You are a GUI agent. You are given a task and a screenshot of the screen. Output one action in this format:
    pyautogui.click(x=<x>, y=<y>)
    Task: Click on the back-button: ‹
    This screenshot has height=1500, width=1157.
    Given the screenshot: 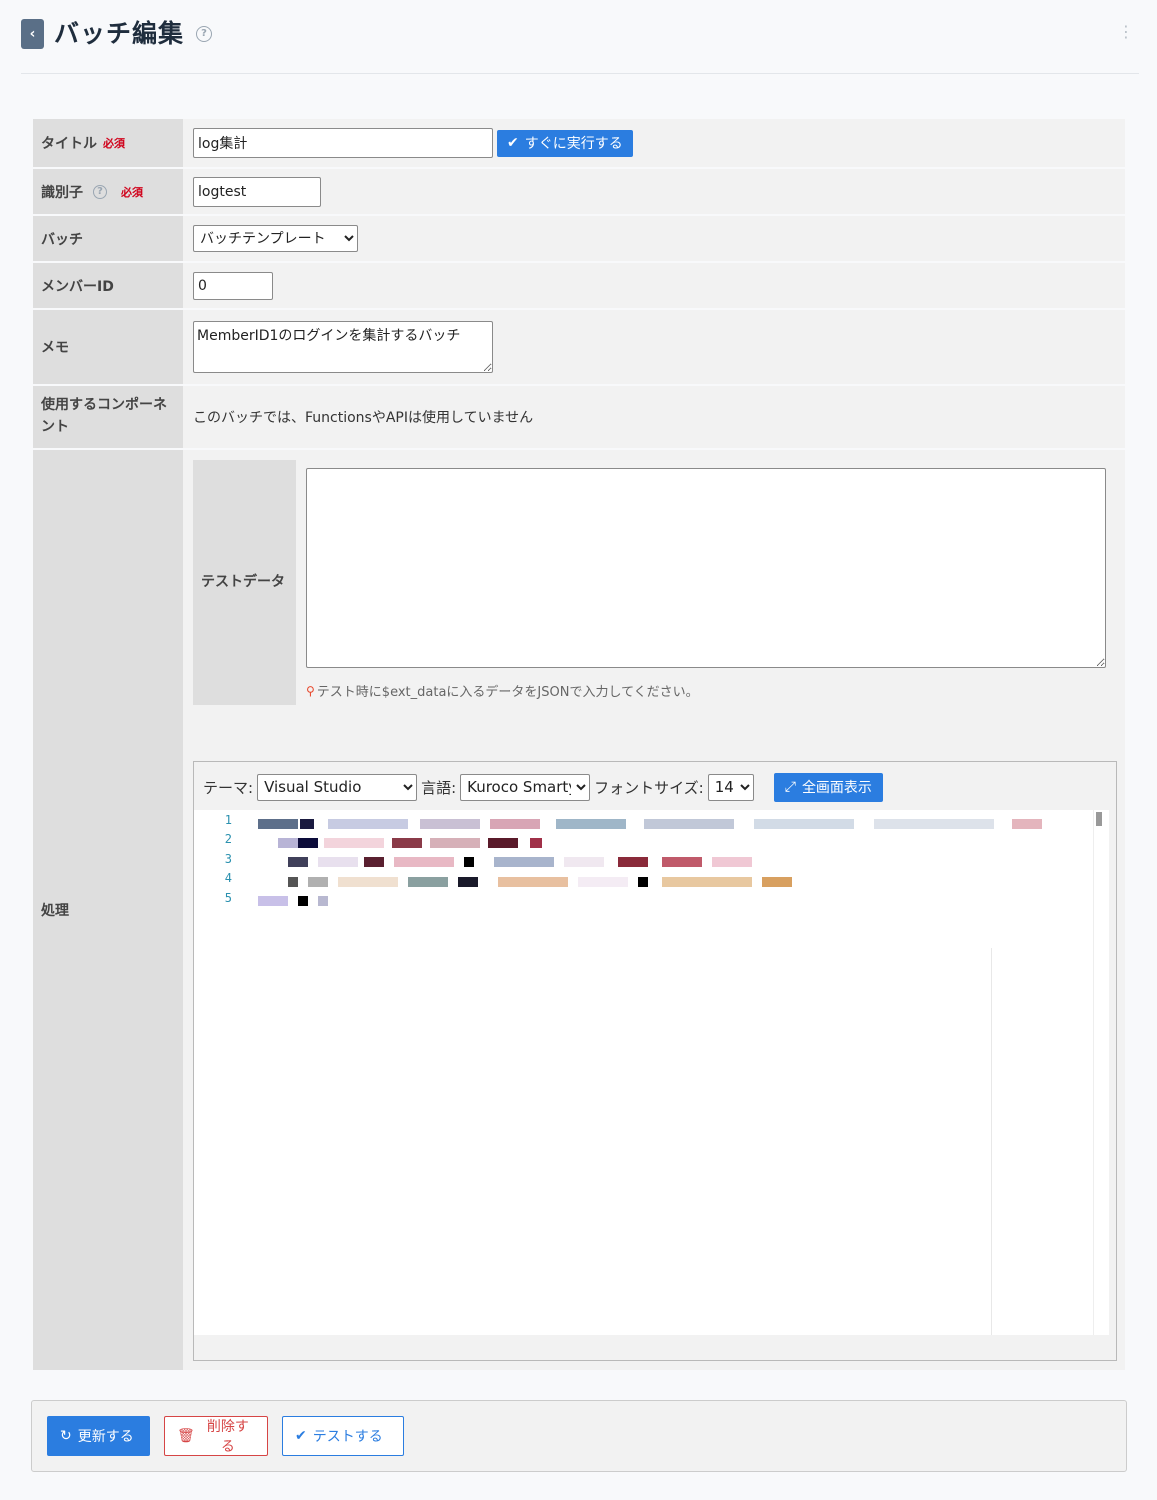 What is the action you would take?
    pyautogui.click(x=32, y=34)
    